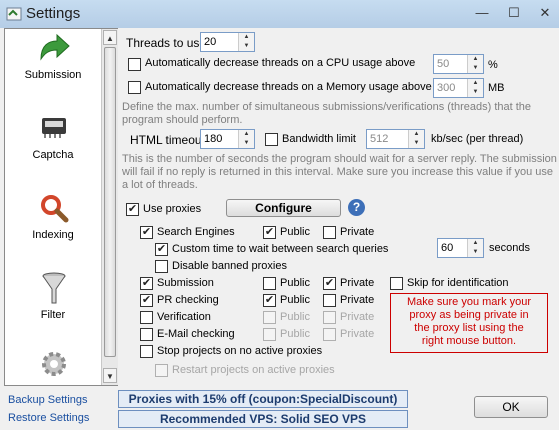 This screenshot has height=430, width=559. I want to click on search-engines-label: Search Engines, so click(196, 232).